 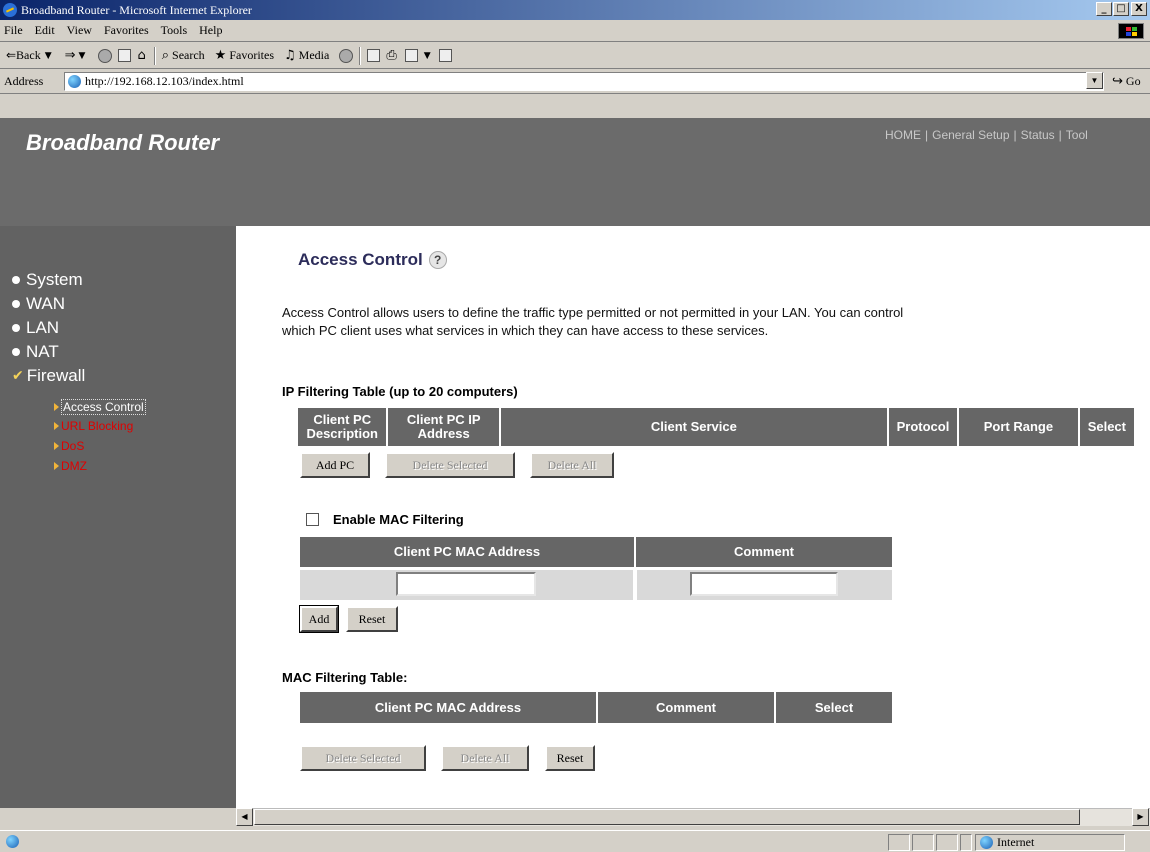 I want to click on comment-input, so click(x=764, y=584).